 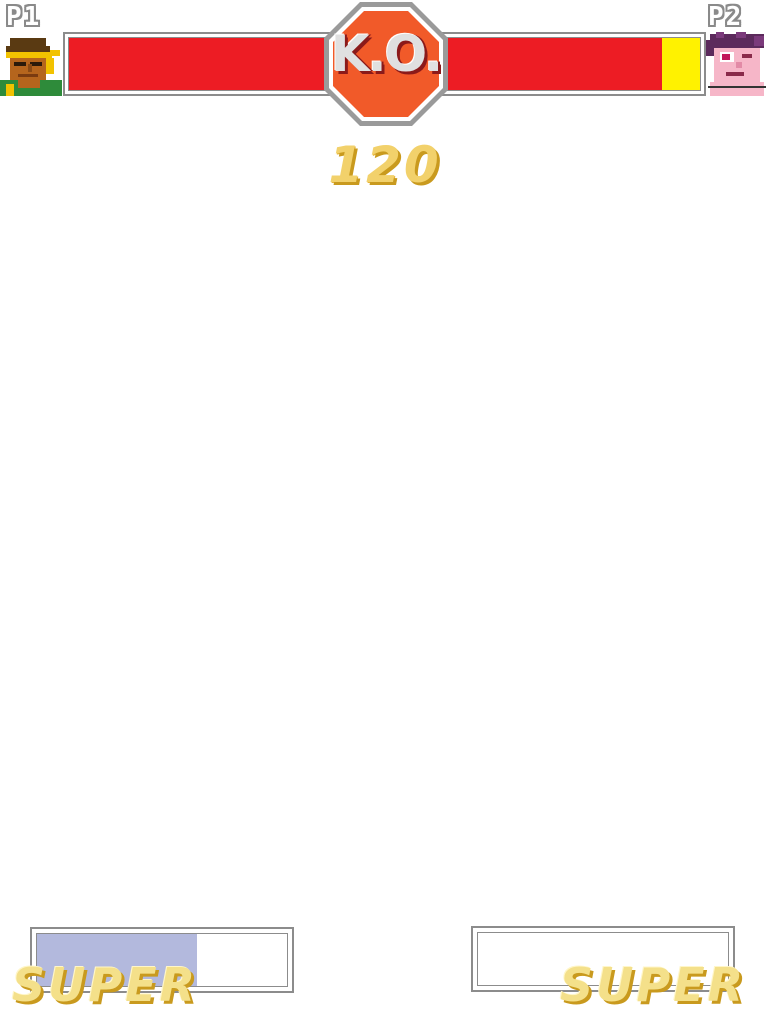 I want to click on ko-badge: K.O., so click(x=386, y=64).